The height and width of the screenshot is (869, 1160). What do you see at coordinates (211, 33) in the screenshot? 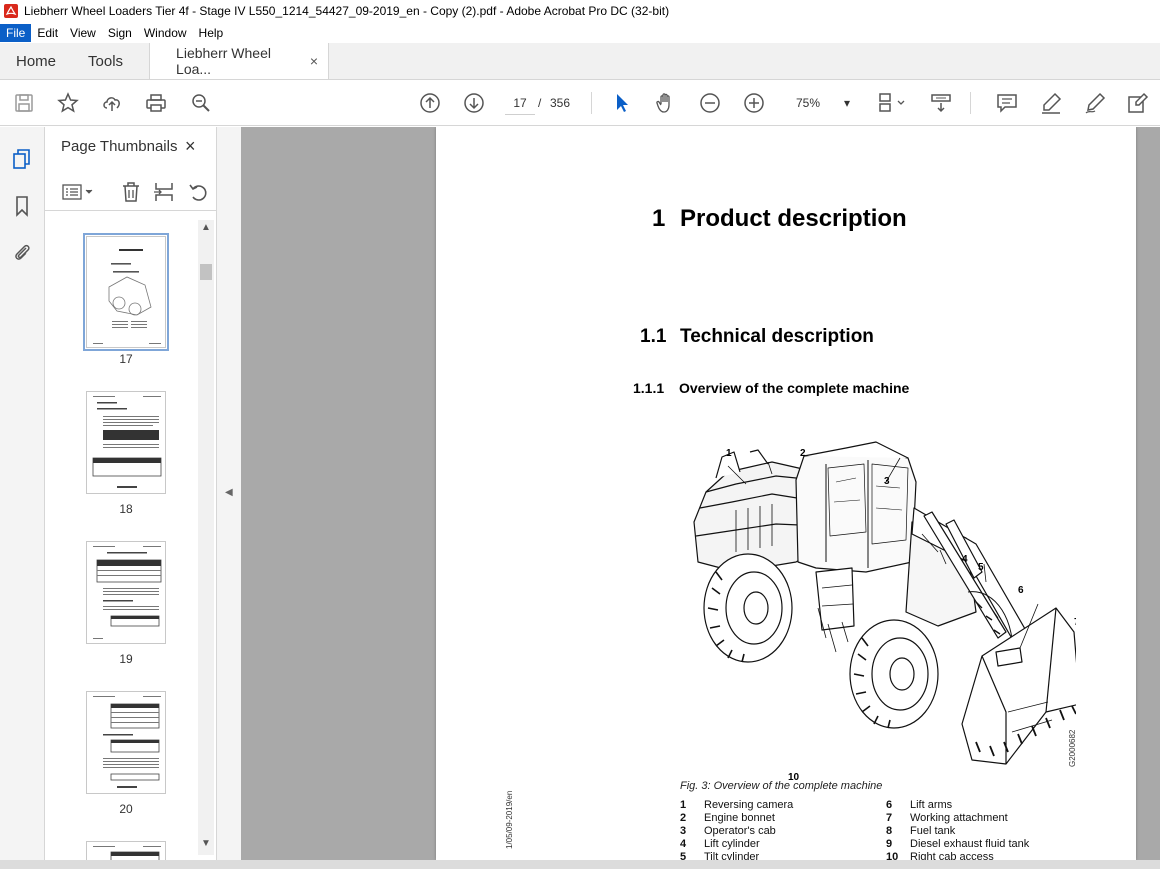
I see `menu-help: Help` at bounding box center [211, 33].